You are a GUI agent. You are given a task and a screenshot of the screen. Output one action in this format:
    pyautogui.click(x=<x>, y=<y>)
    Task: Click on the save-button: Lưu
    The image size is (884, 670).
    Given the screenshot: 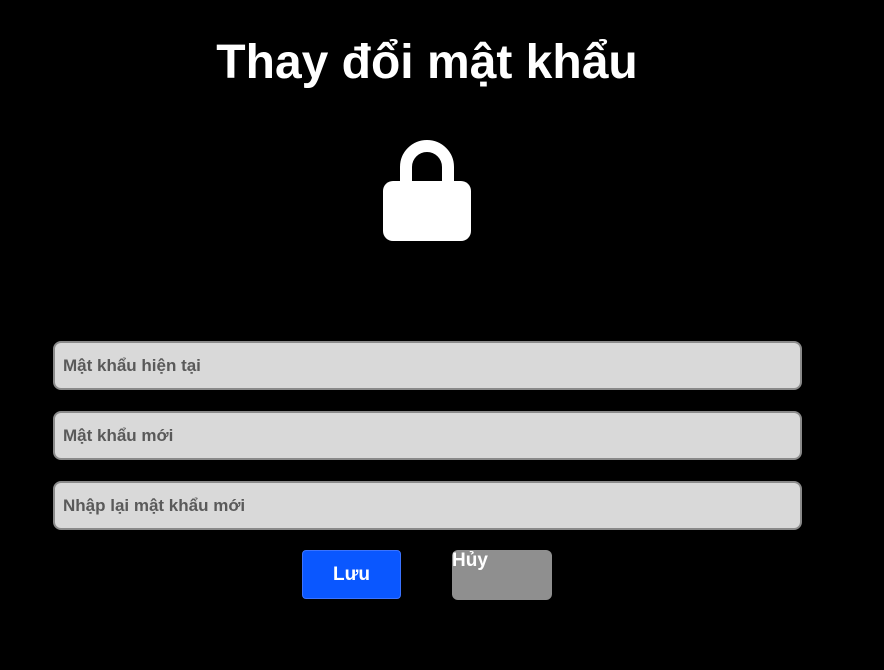 What is the action you would take?
    pyautogui.click(x=351, y=574)
    